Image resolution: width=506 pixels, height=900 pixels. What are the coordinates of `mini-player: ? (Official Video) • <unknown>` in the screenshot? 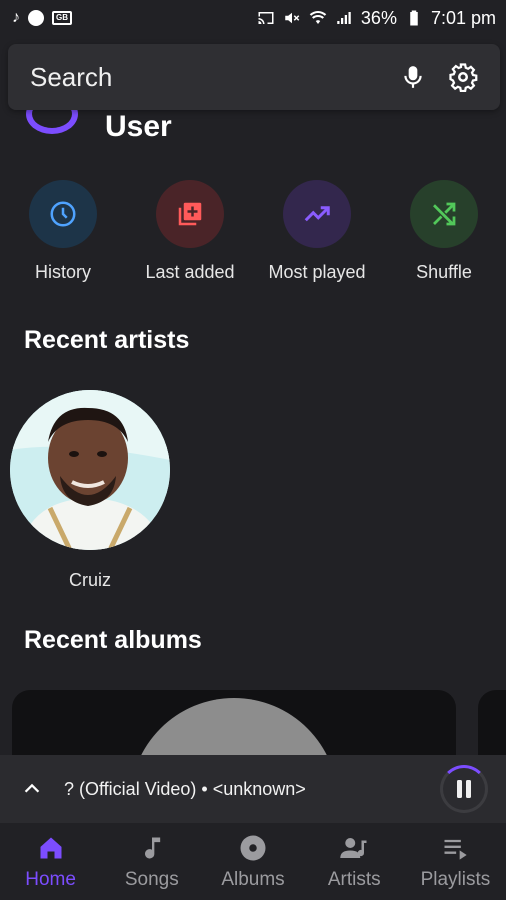 It's located at (253, 789).